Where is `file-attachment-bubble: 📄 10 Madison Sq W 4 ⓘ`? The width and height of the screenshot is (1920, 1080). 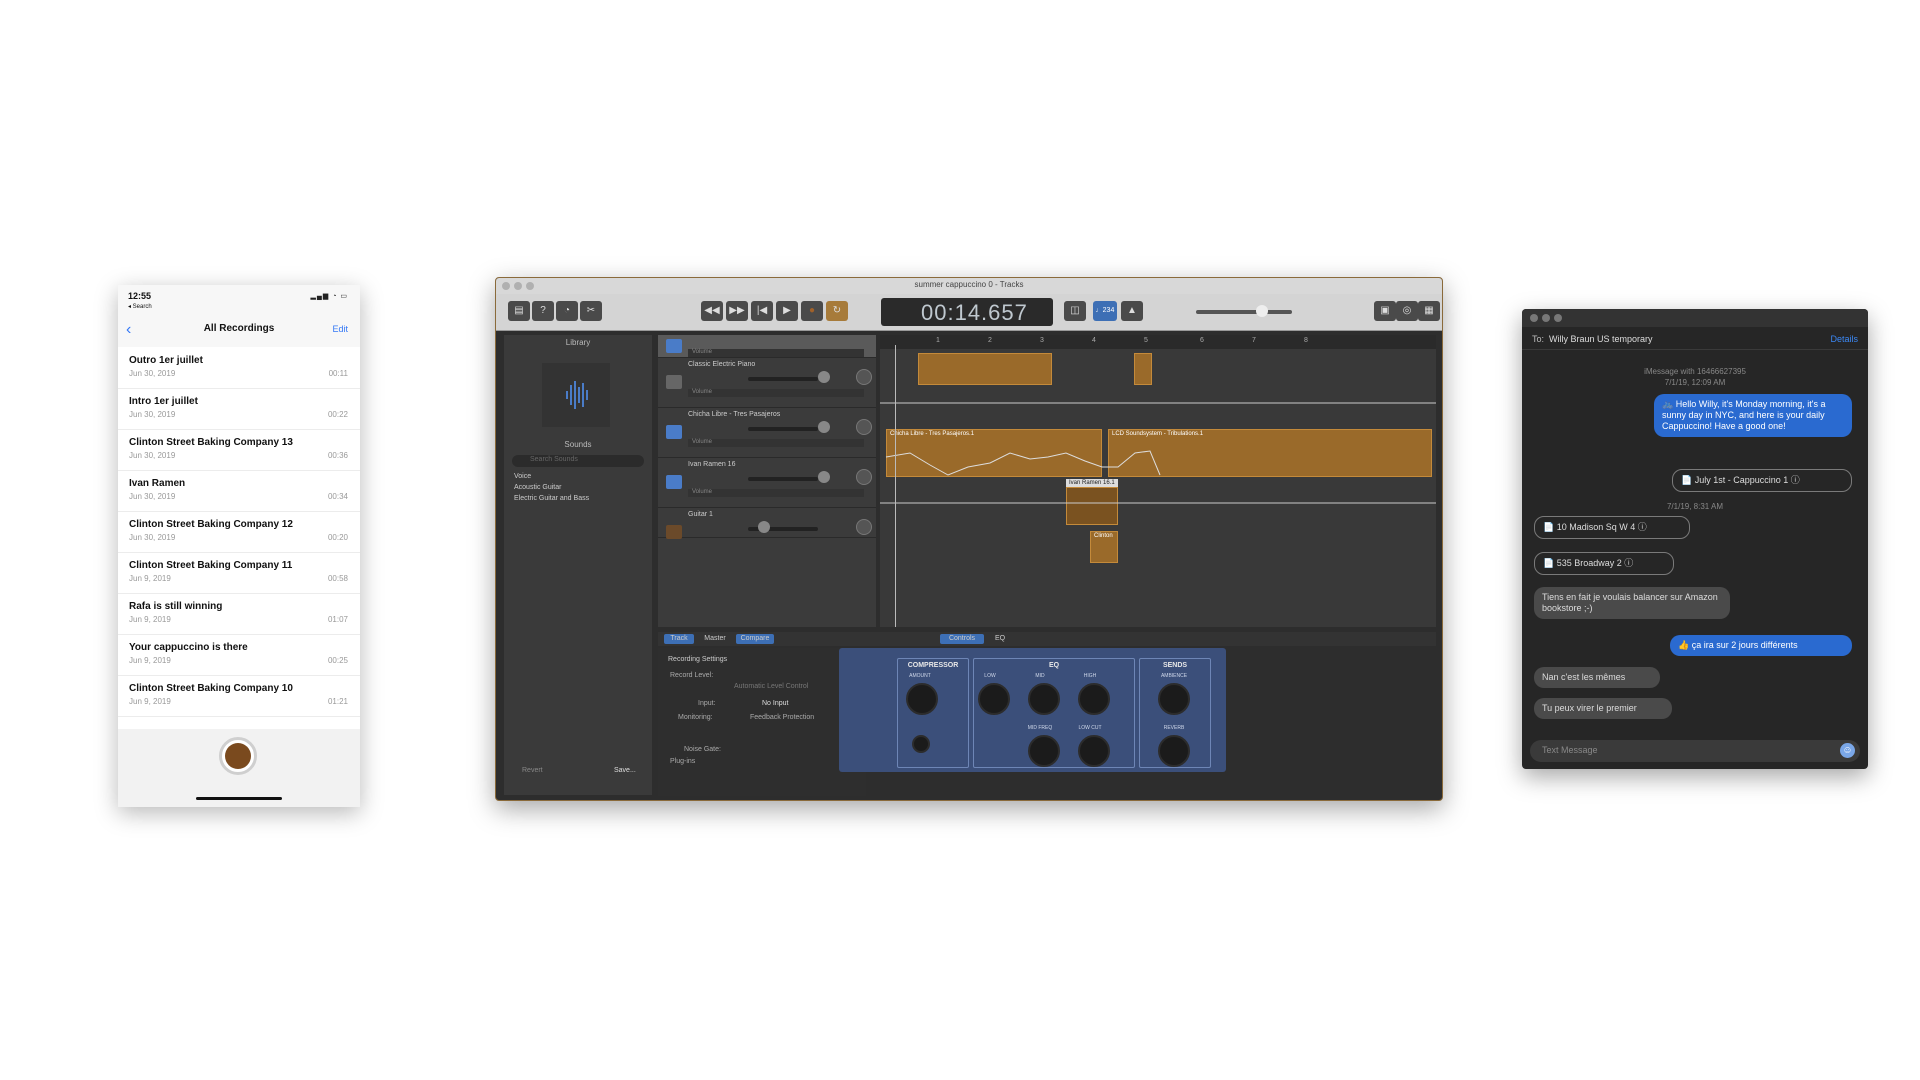 file-attachment-bubble: 📄 10 Madison Sq W 4 ⓘ is located at coordinates (1612, 527).